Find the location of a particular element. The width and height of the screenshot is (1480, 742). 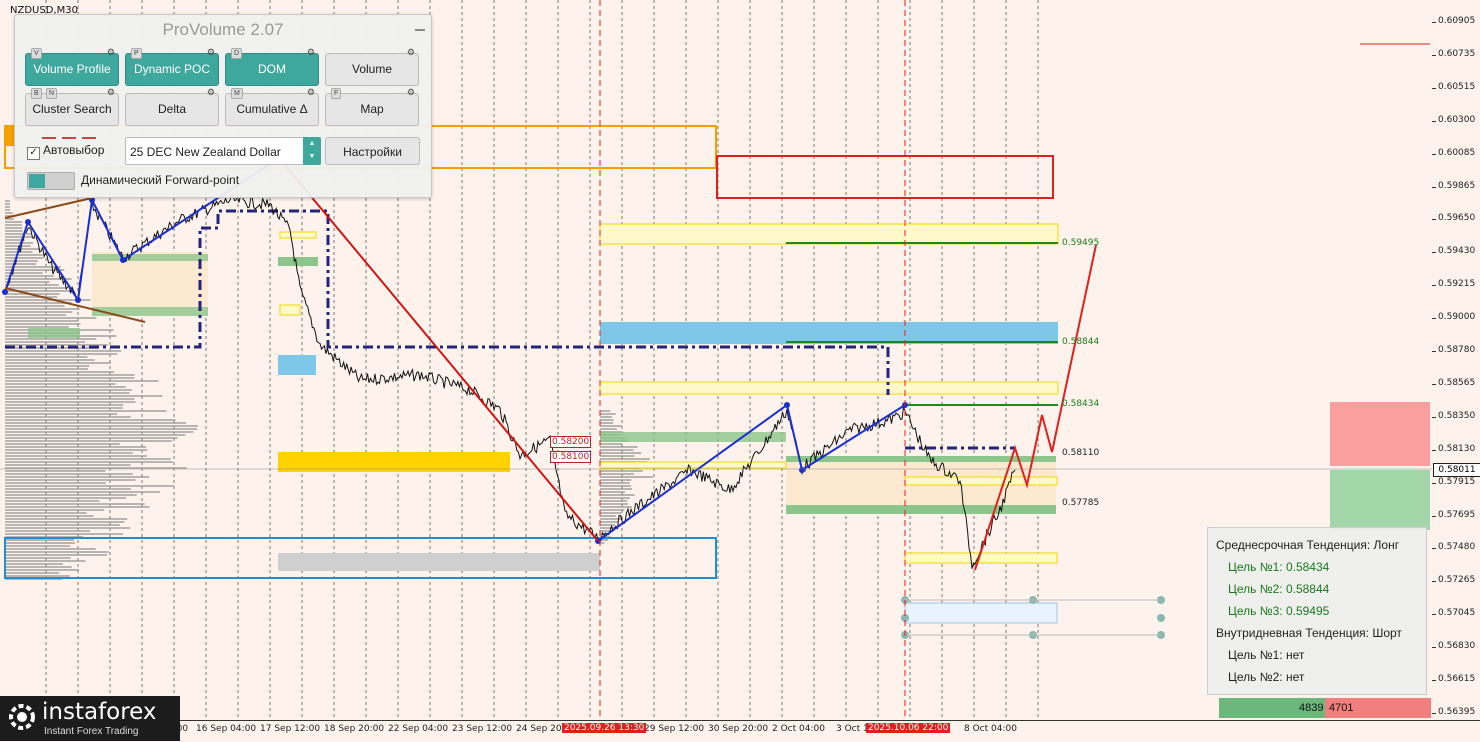

price-tick: 0.56395 is located at coordinates (1453, 711).